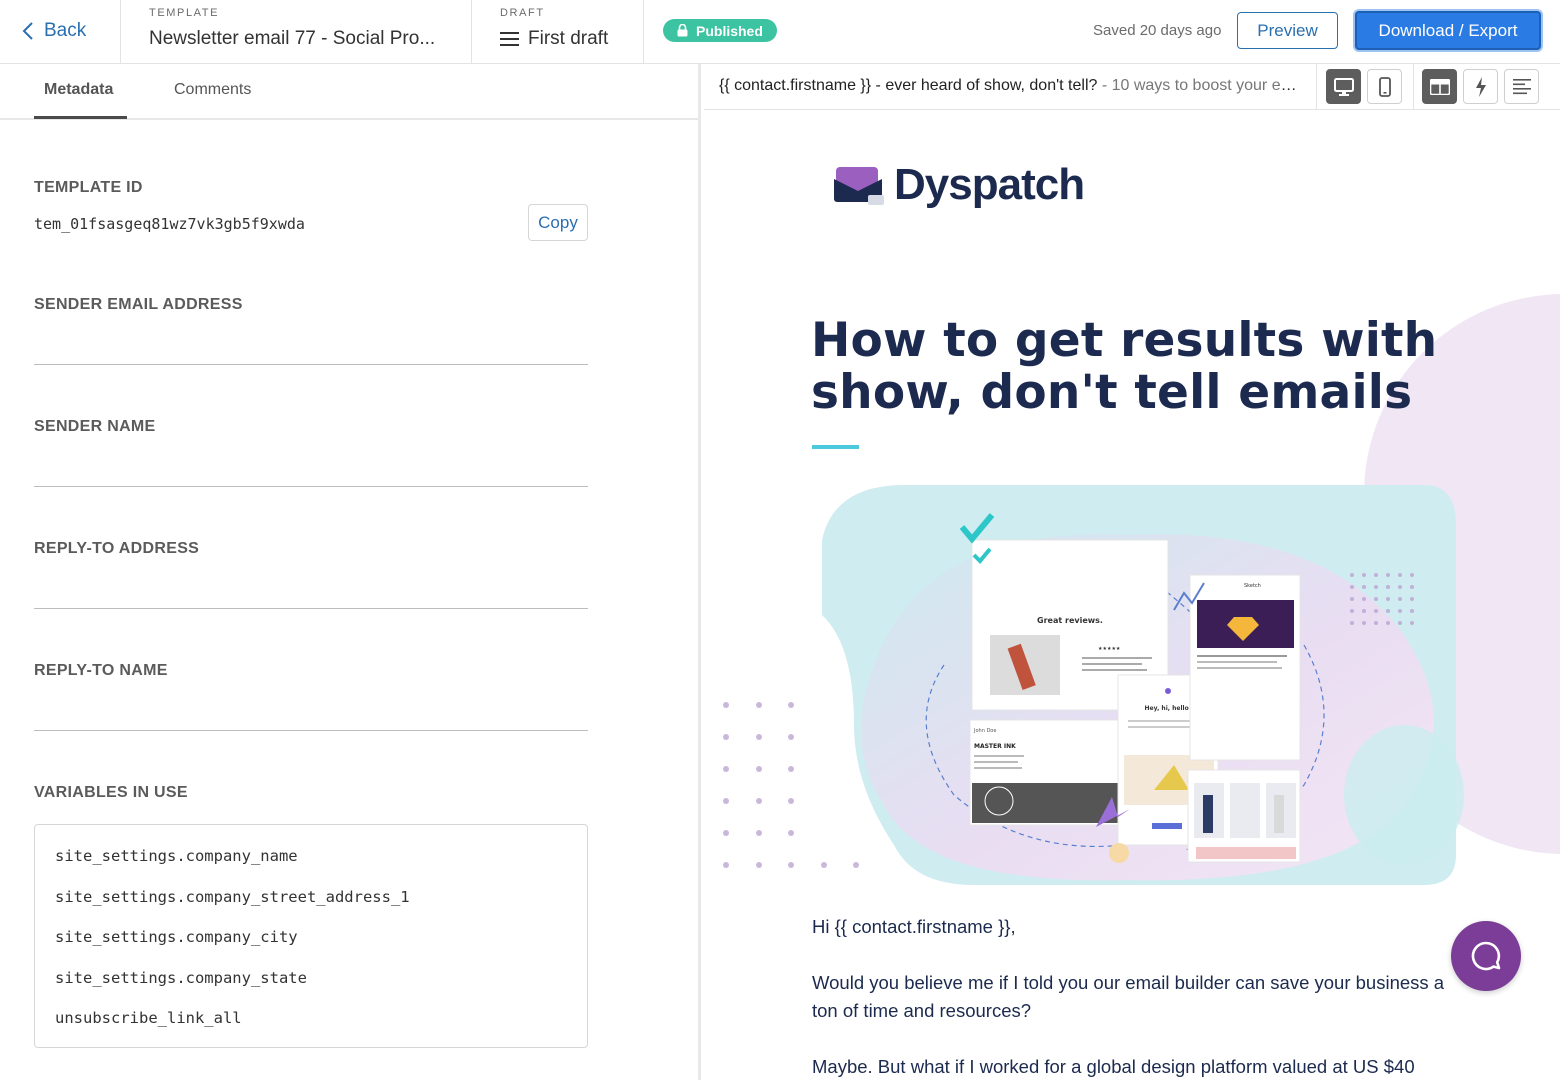 This screenshot has height=1080, width=1560. I want to click on chevron-left-icon, so click(27, 31).